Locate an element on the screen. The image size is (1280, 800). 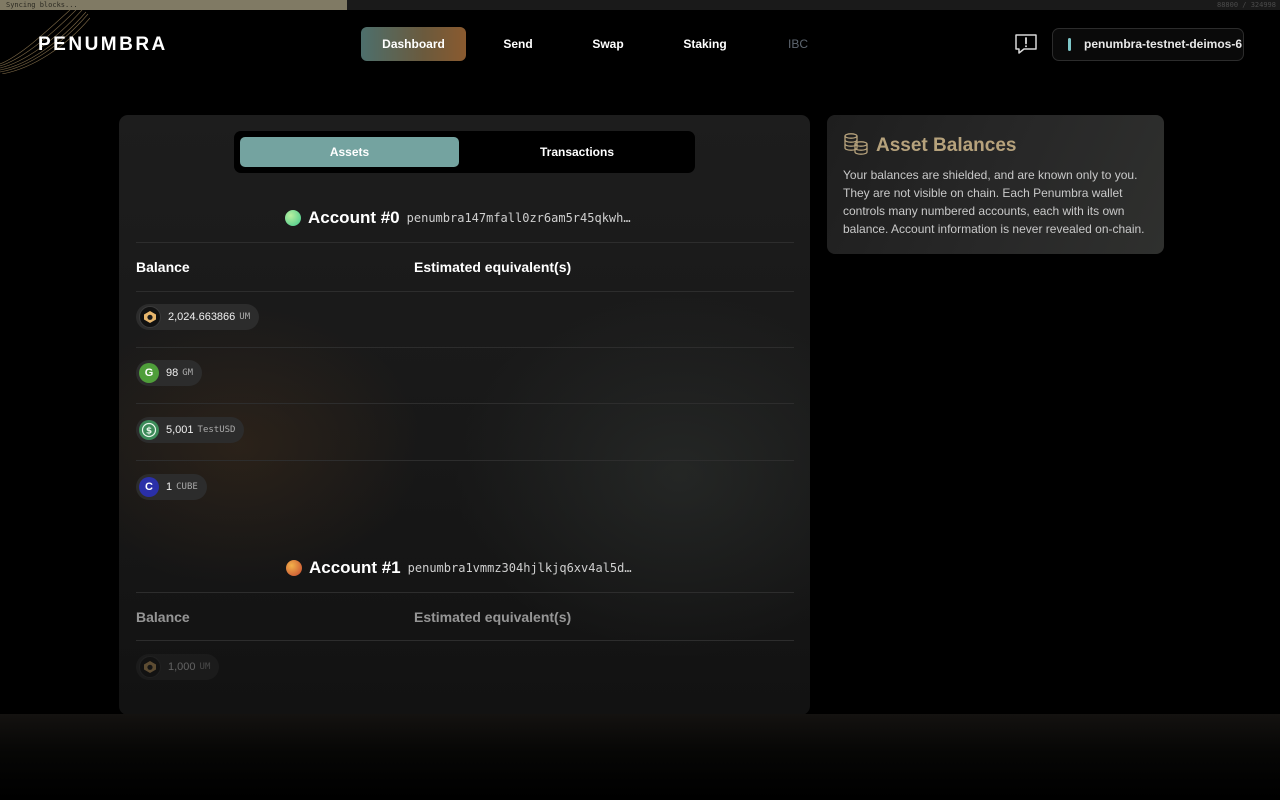
account-1-title: Account #1 is located at coordinates (355, 567).